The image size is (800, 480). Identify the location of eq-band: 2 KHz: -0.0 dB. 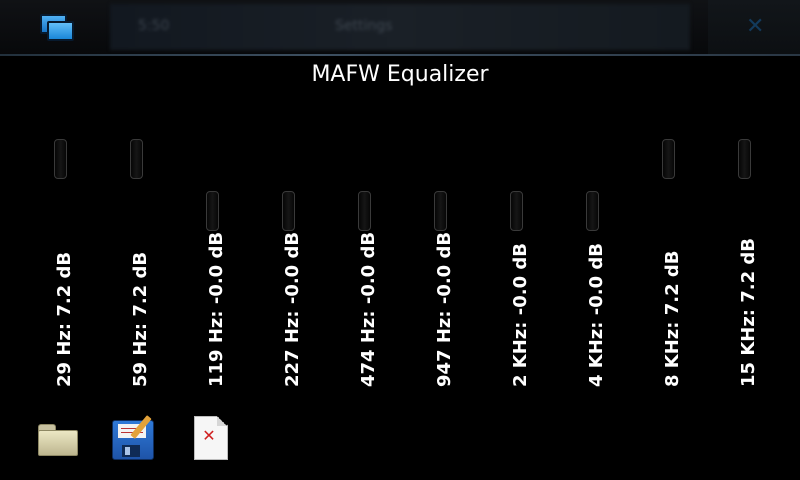
(516, 265).